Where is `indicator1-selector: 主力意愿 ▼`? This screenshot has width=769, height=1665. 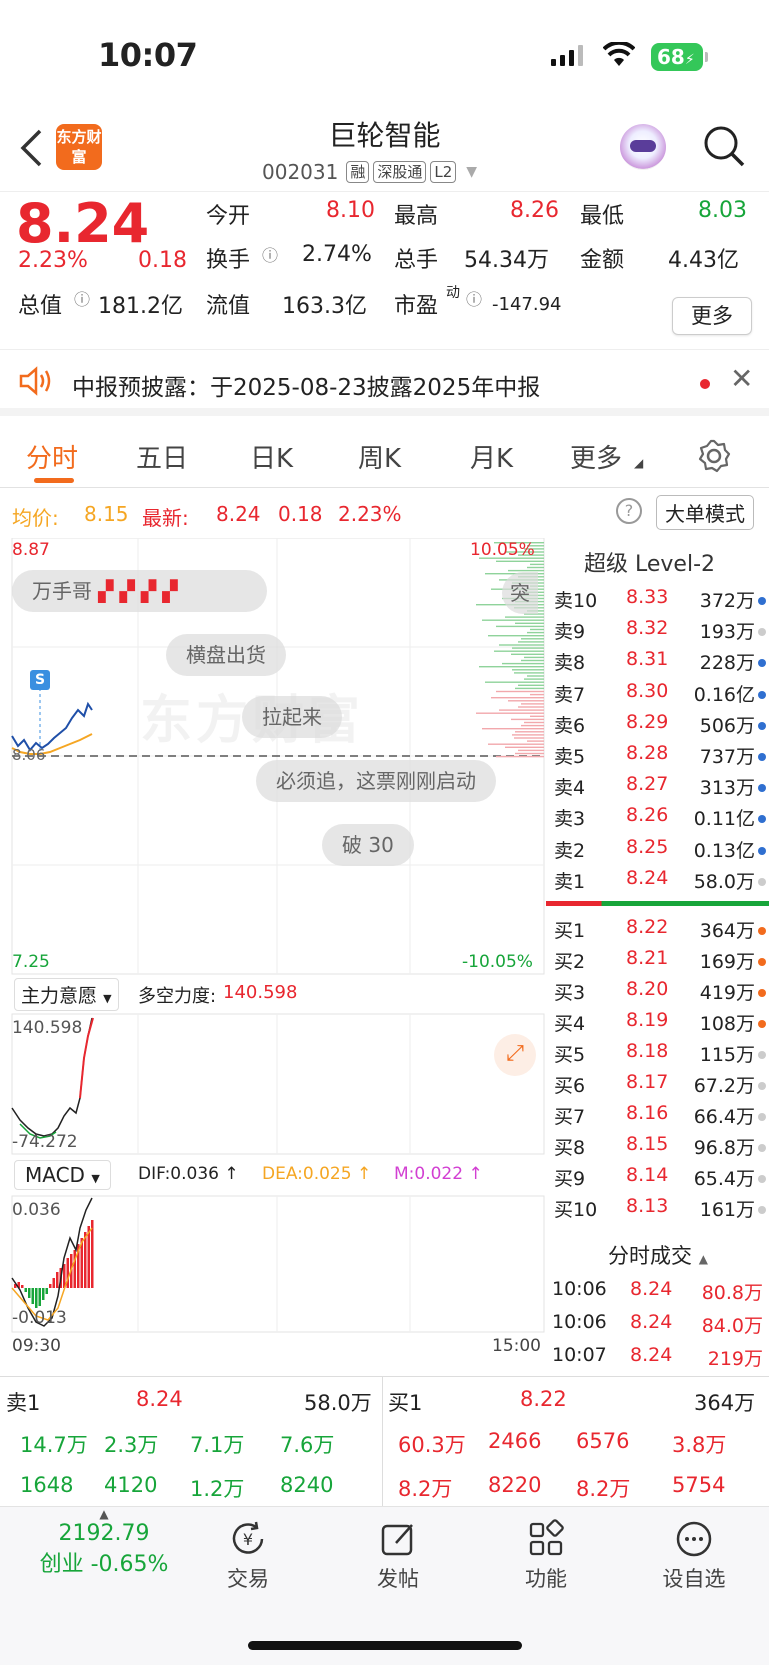 indicator1-selector: 主力意愿 ▼ is located at coordinates (66, 994).